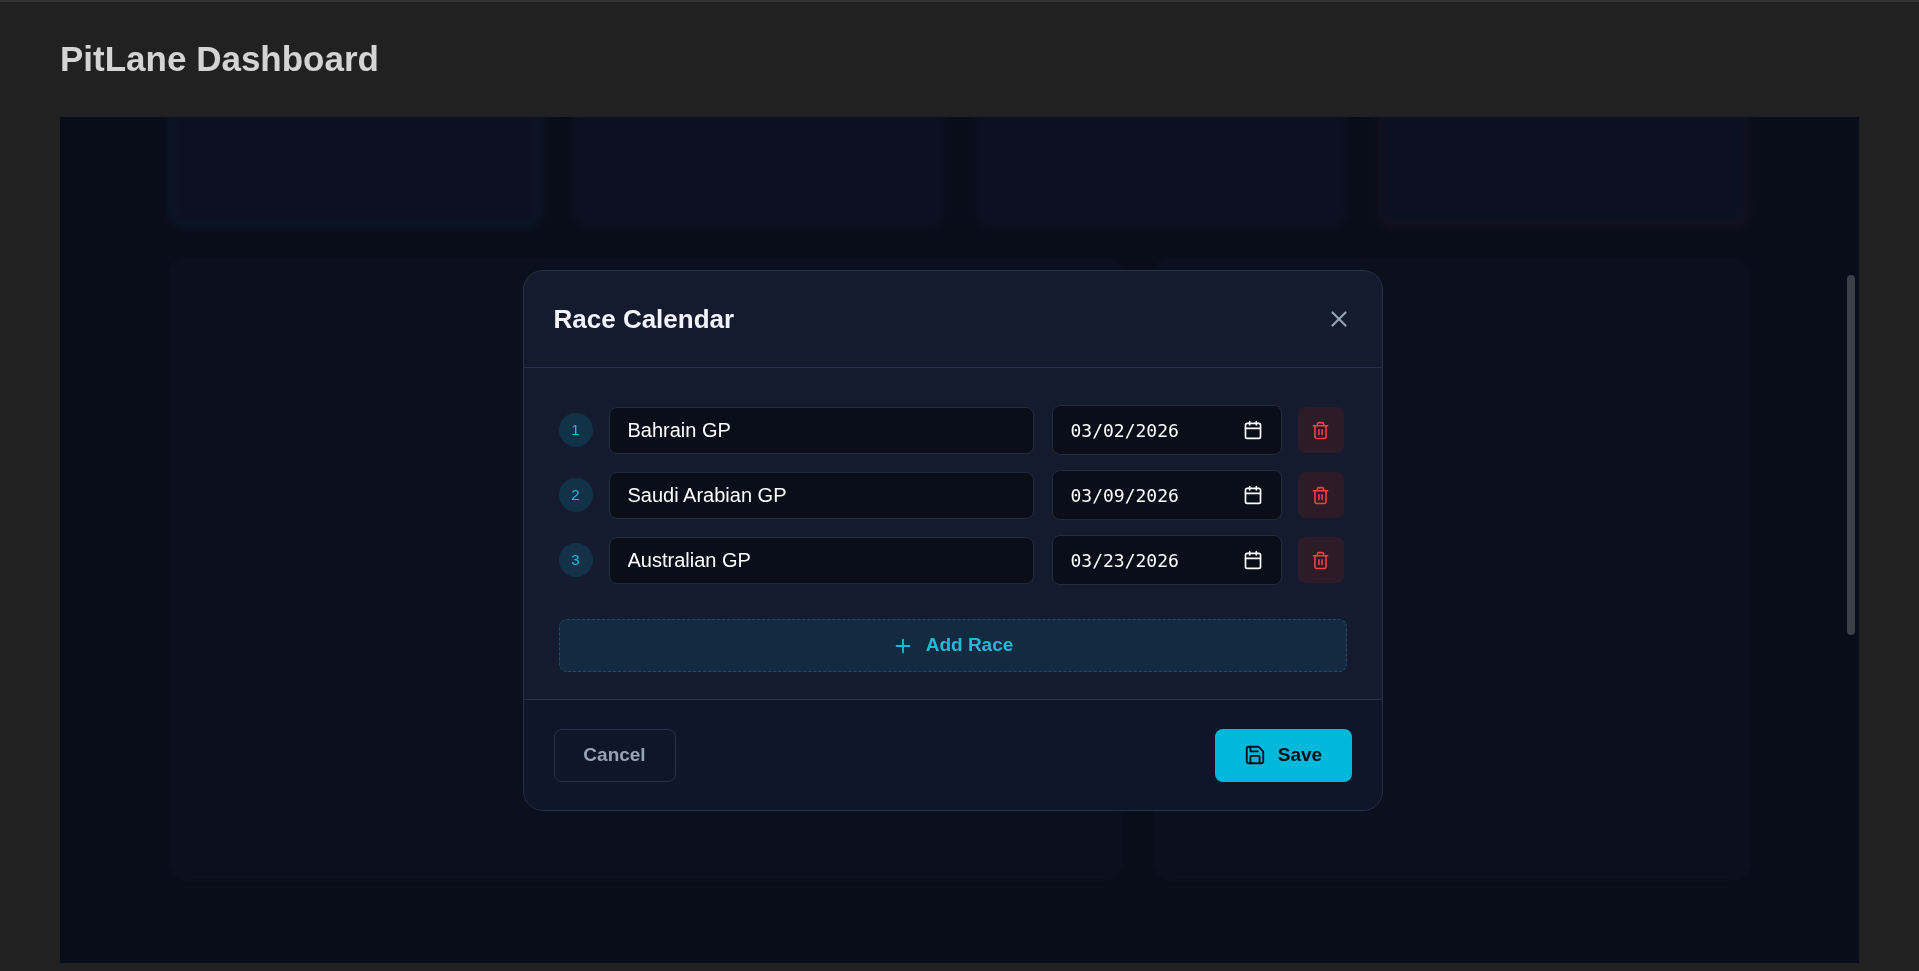 This screenshot has height=971, width=1919. Describe the element at coordinates (1166, 495) in the screenshot. I see `race-date-field: 03/09/2026` at that location.